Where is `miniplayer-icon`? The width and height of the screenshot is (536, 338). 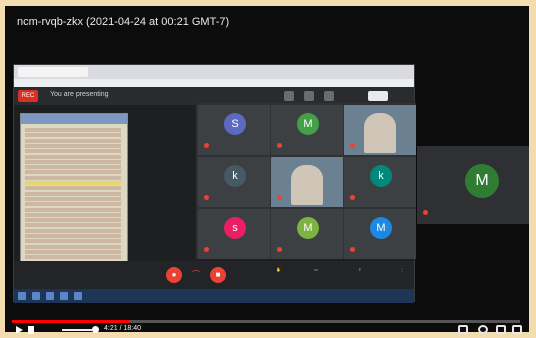 miniplayer-icon is located at coordinates (501, 329).